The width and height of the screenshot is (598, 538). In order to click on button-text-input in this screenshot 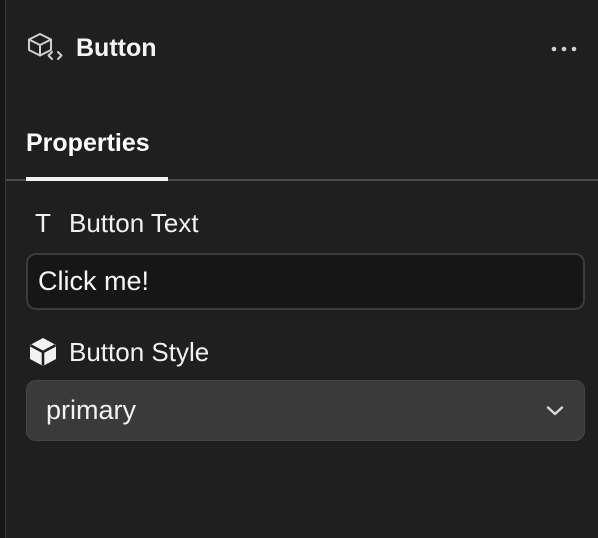, I will do `click(305, 281)`.